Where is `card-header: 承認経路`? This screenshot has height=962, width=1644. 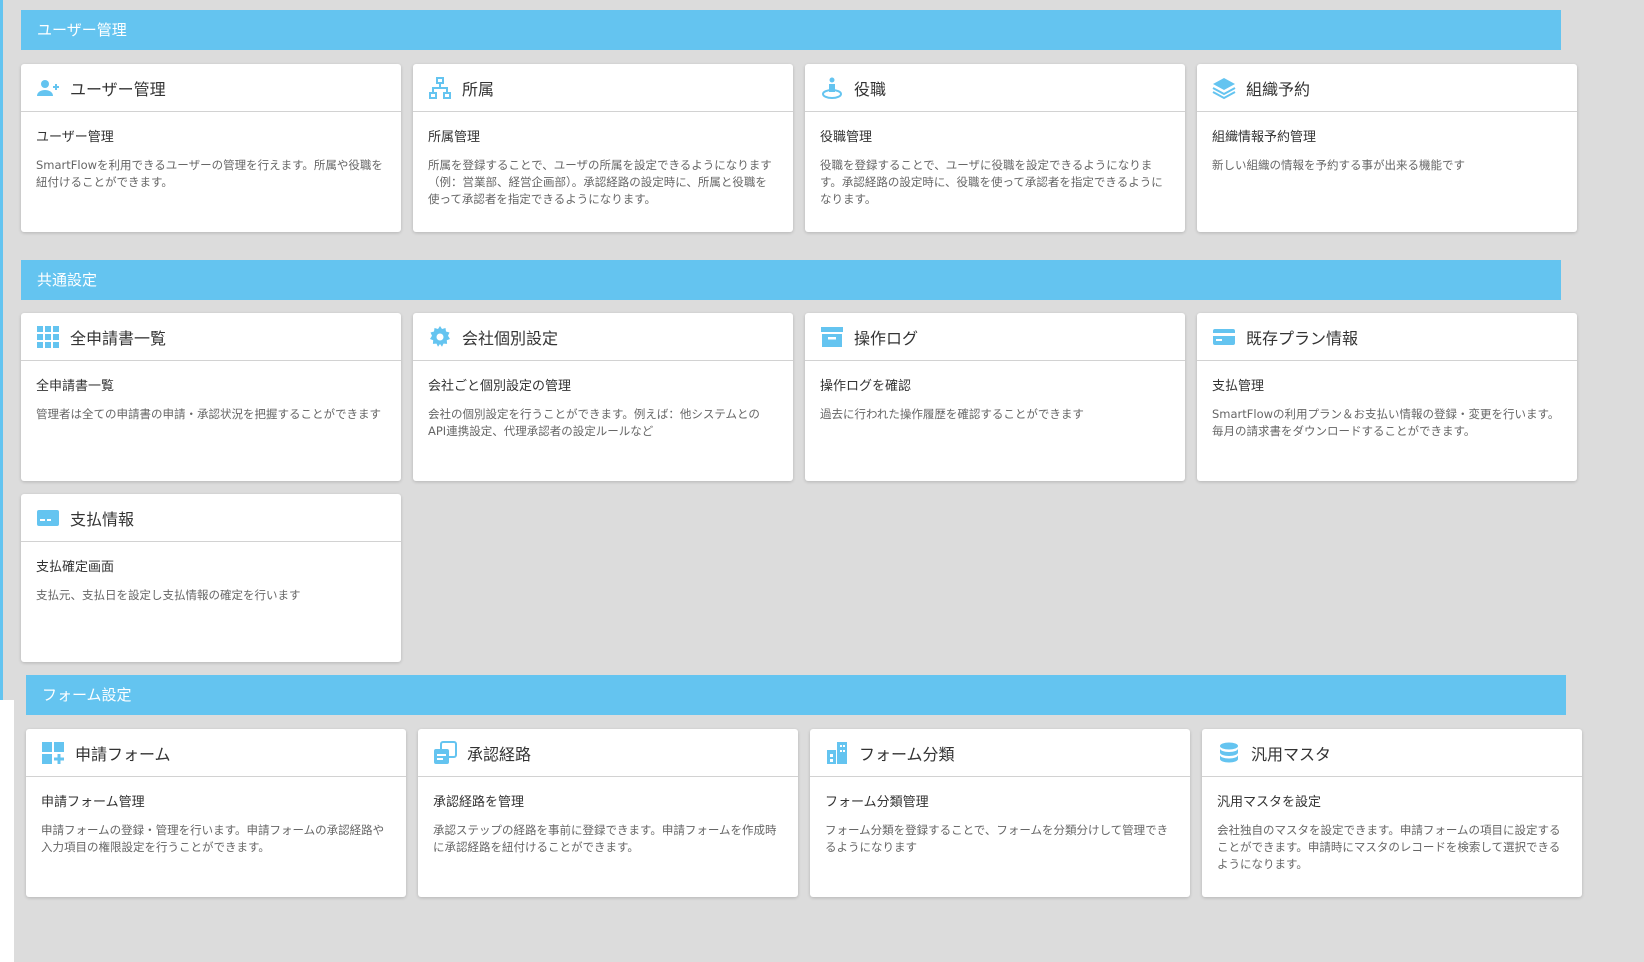
card-header: 承認経路 is located at coordinates (608, 753).